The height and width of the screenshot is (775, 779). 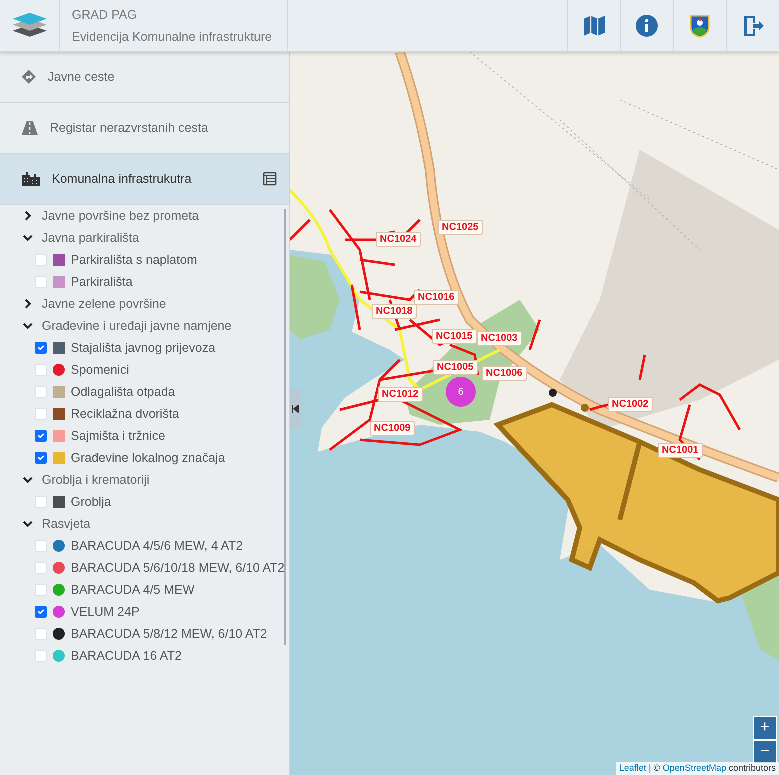 I want to click on road-label: NC1024, so click(x=398, y=239).